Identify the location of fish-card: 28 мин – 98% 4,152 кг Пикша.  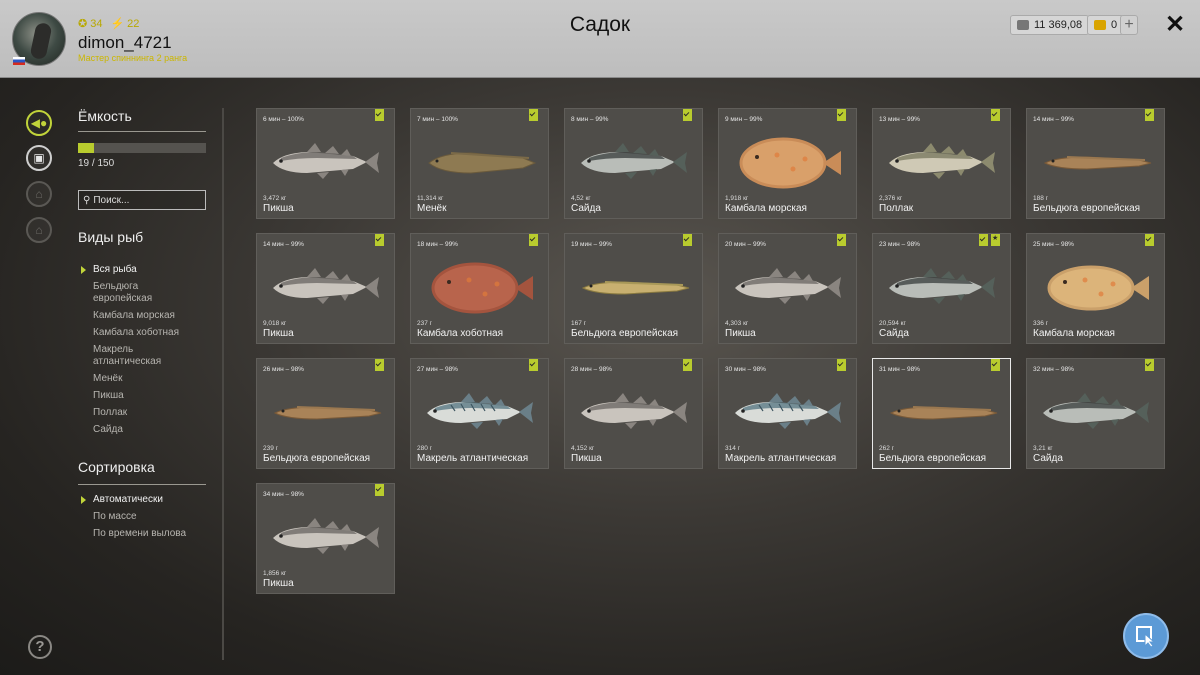
(633, 413).